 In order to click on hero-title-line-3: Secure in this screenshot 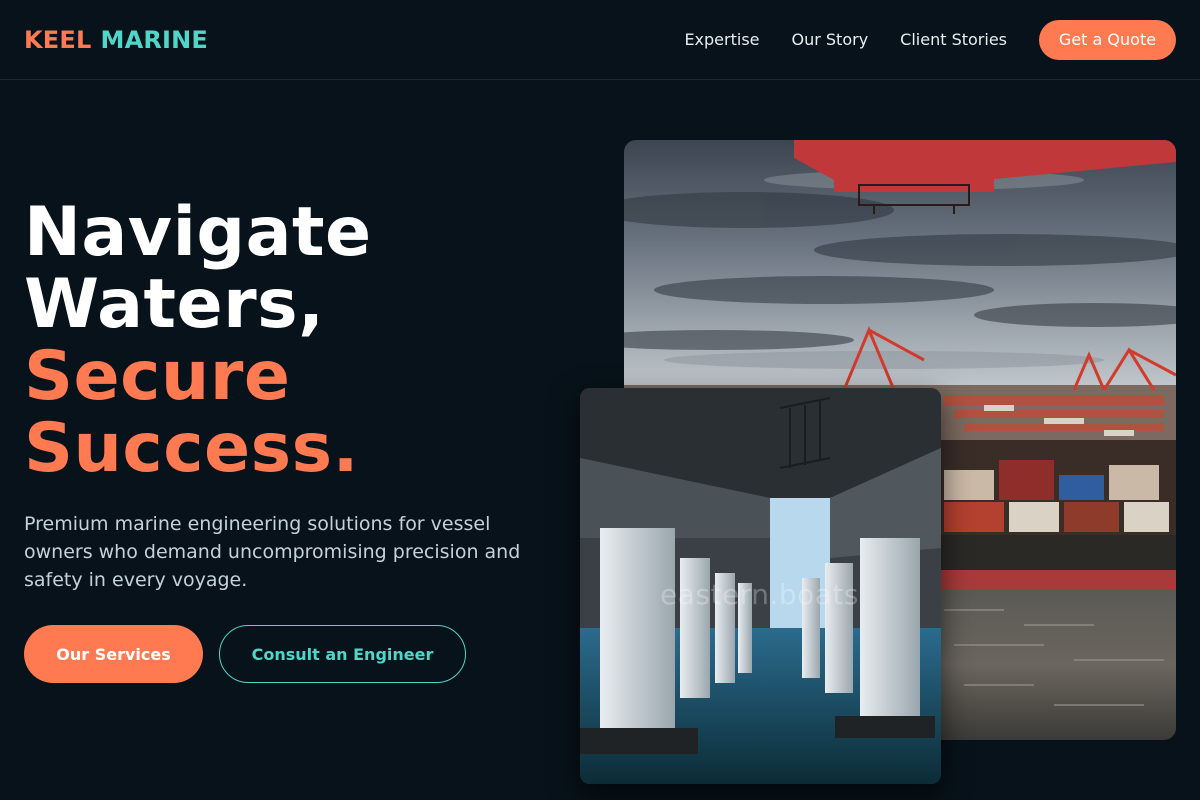, I will do `click(157, 376)`.